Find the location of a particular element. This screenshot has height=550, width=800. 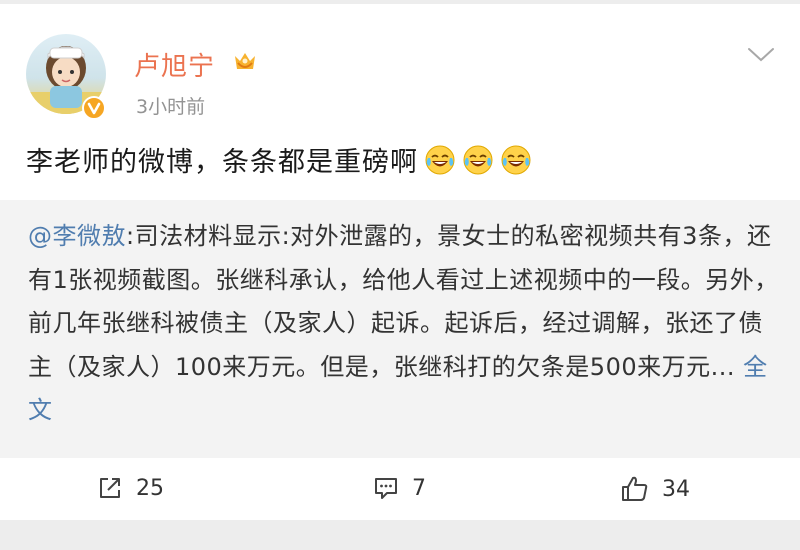

chevron-down-icon is located at coordinates (761, 55).